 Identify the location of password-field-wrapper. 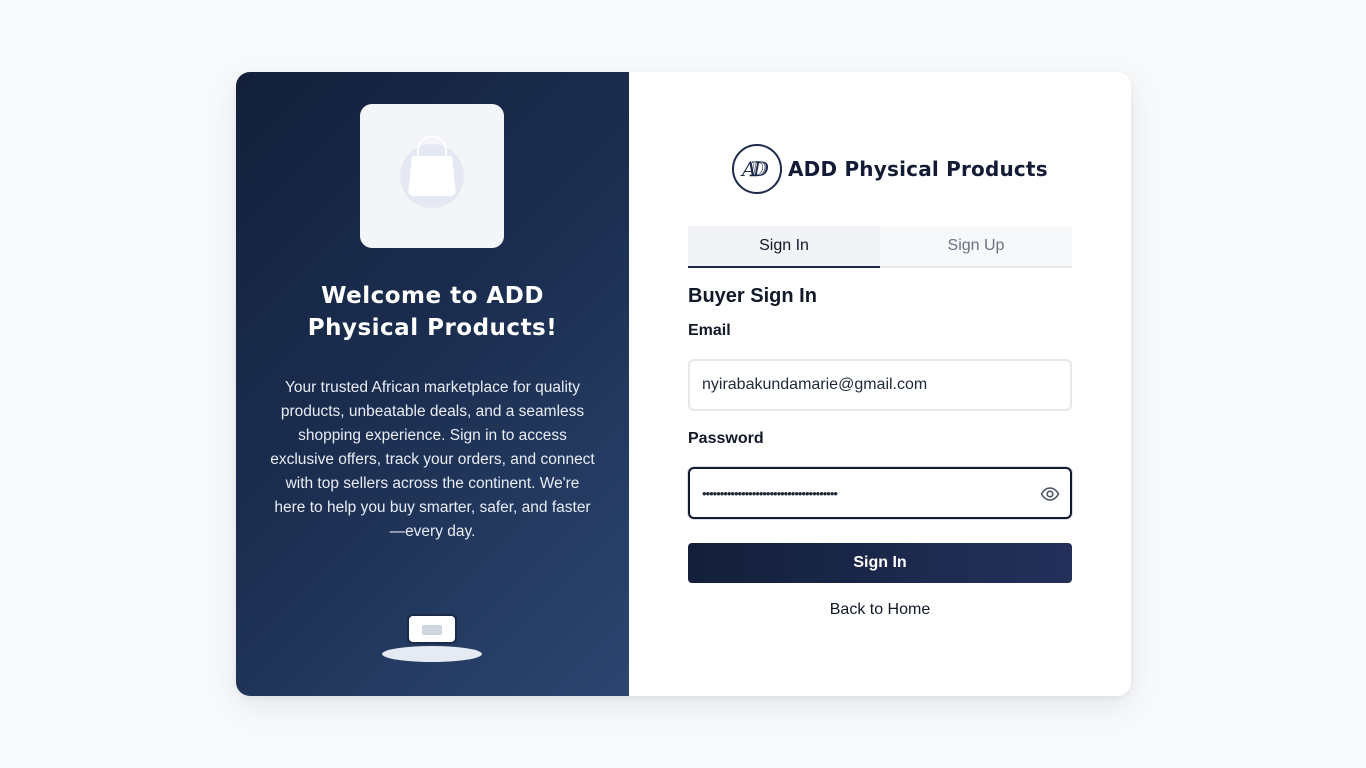
(880, 493).